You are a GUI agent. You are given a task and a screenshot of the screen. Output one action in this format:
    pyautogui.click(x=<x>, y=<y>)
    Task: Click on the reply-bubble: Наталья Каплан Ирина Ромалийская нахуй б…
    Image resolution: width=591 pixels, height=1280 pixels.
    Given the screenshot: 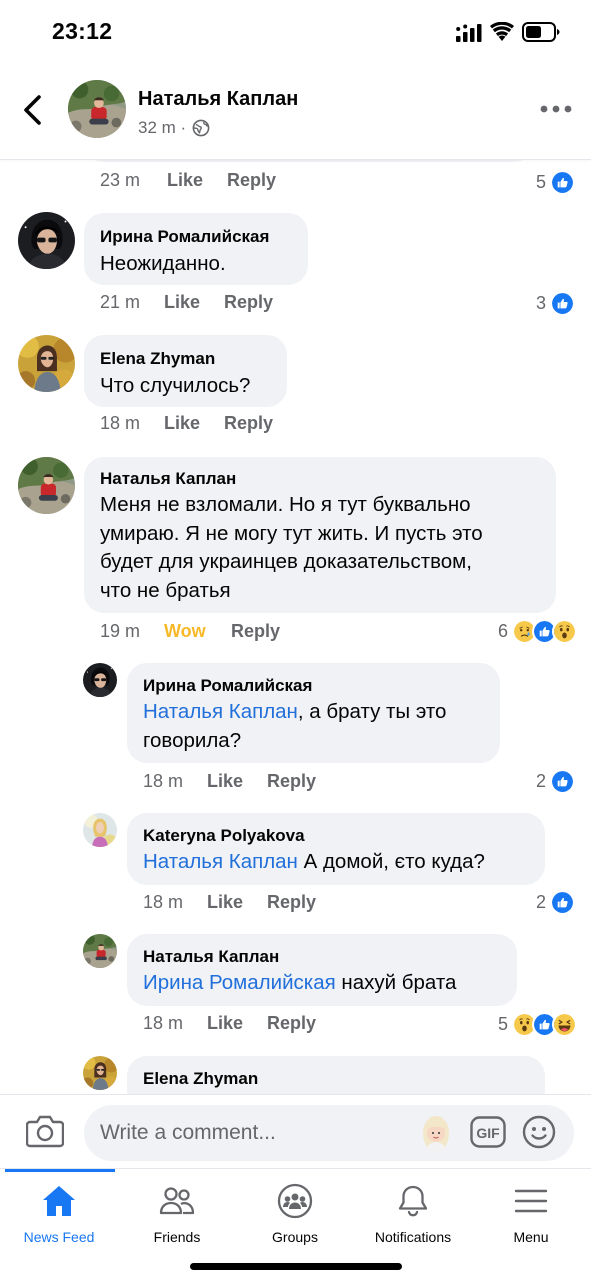 What is the action you would take?
    pyautogui.click(x=322, y=970)
    